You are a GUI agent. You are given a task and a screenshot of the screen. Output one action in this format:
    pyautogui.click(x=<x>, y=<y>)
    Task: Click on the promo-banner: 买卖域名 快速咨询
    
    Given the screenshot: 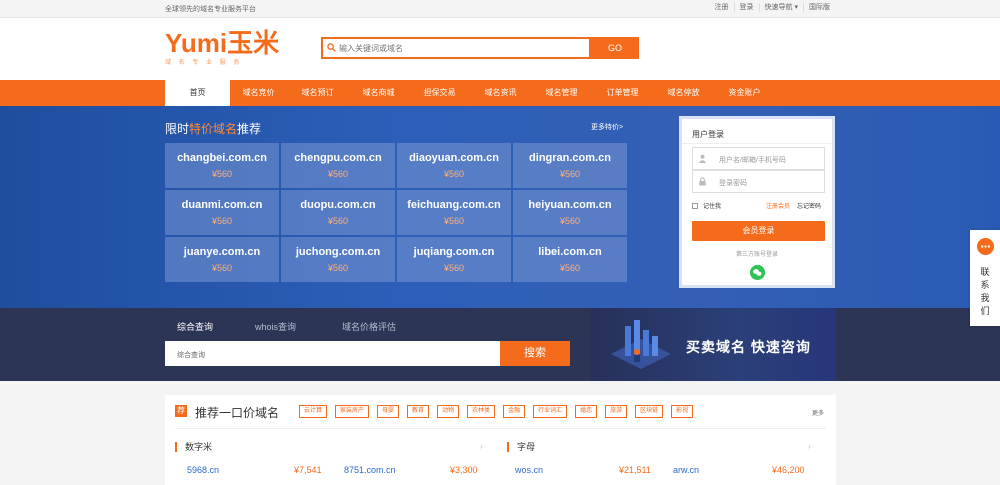 What is the action you would take?
    pyautogui.click(x=713, y=344)
    